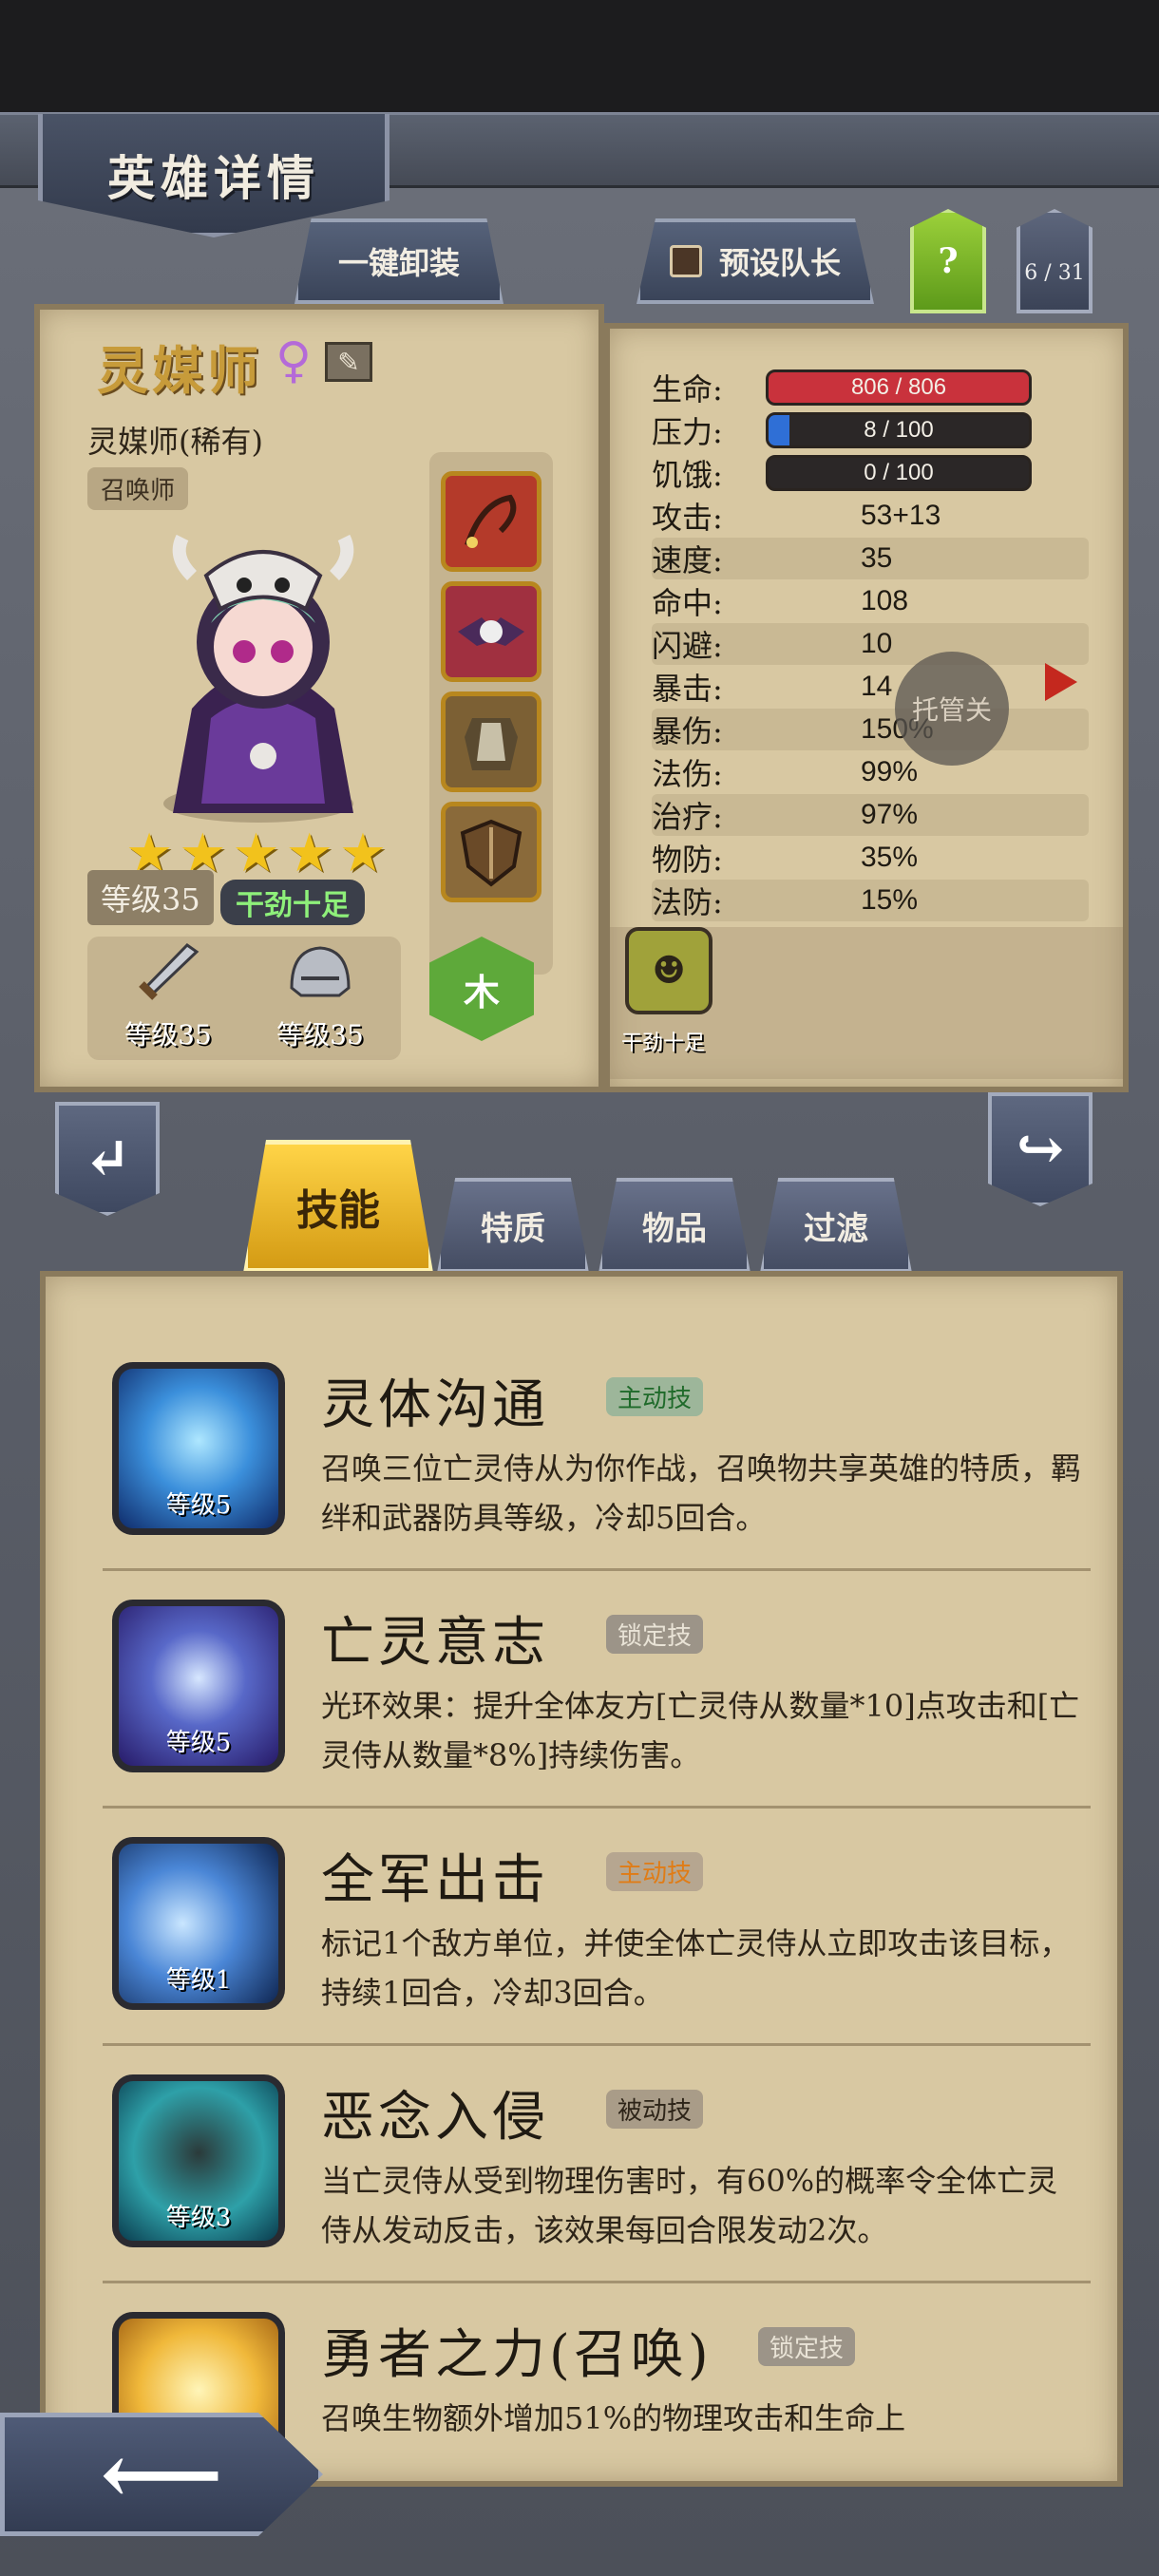 The width and height of the screenshot is (1159, 2576). Describe the element at coordinates (870, 644) in the screenshot. I see `stat-dodge: 闪避: 10` at that location.